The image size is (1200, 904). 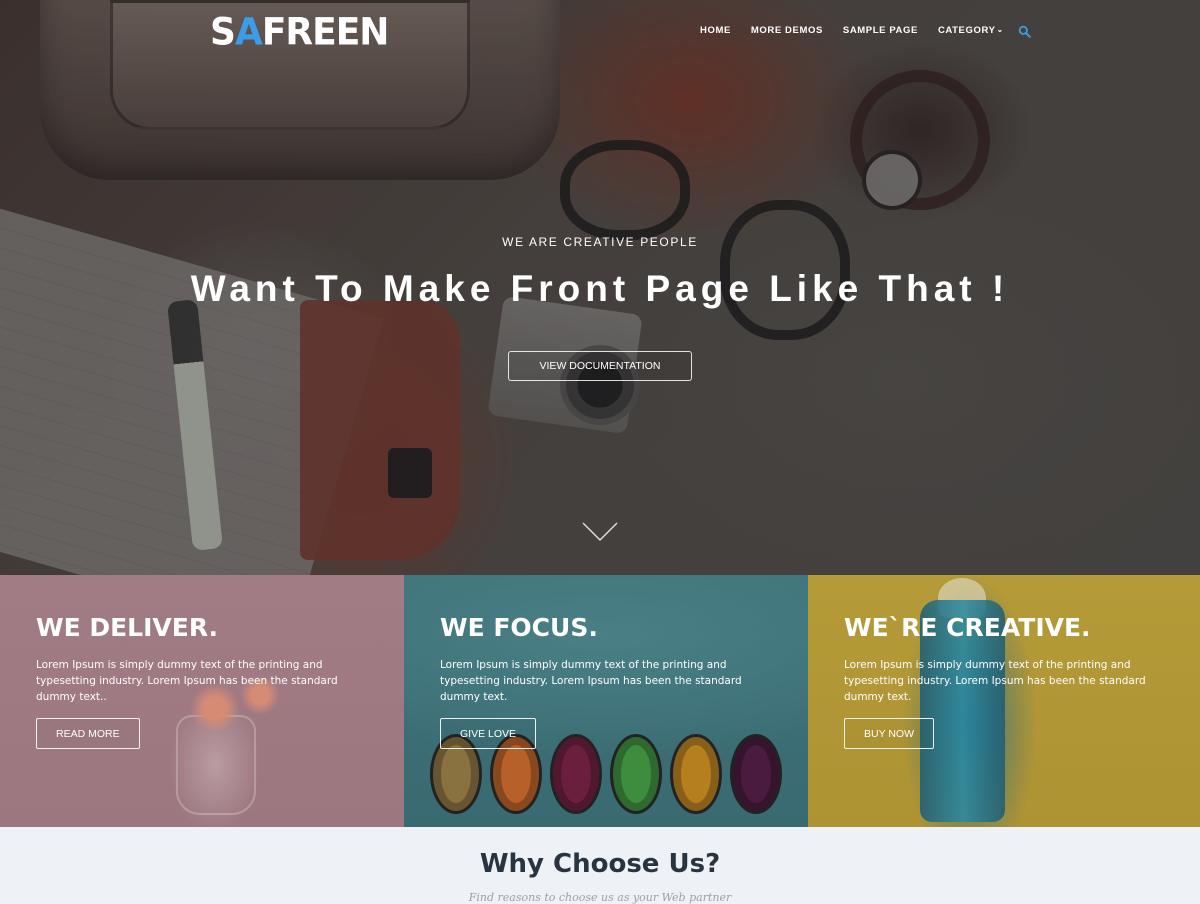 I want to click on hero-kicker: WE ARE CREATIVE PEOPLE, so click(x=600, y=242).